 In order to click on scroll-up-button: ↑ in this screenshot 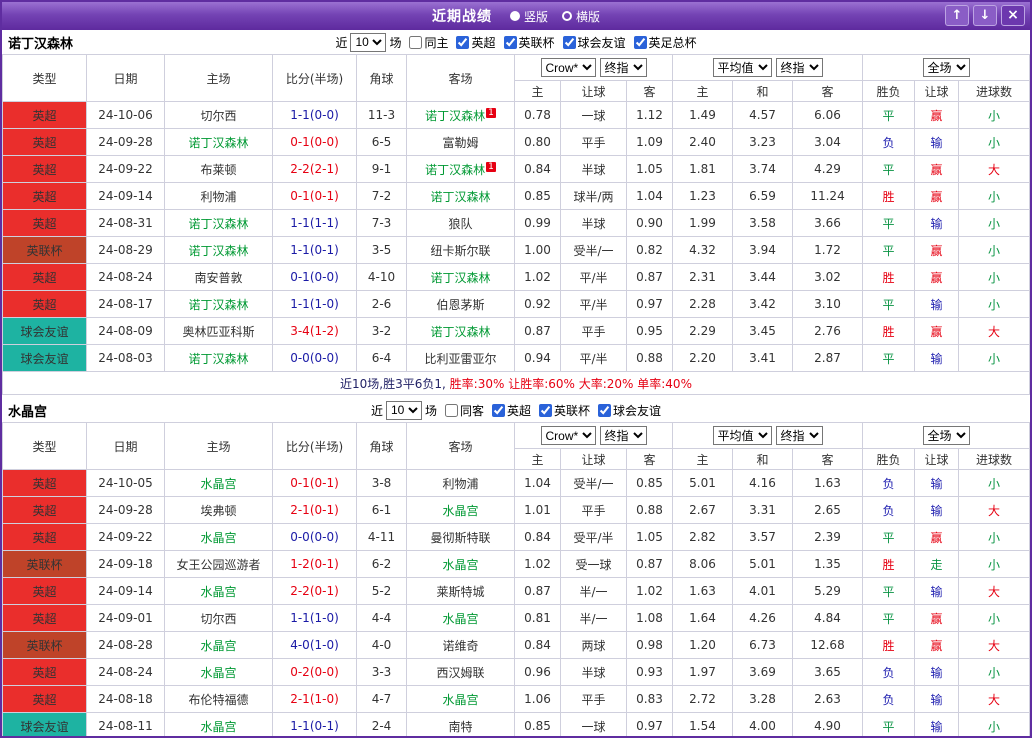, I will do `click(957, 15)`.